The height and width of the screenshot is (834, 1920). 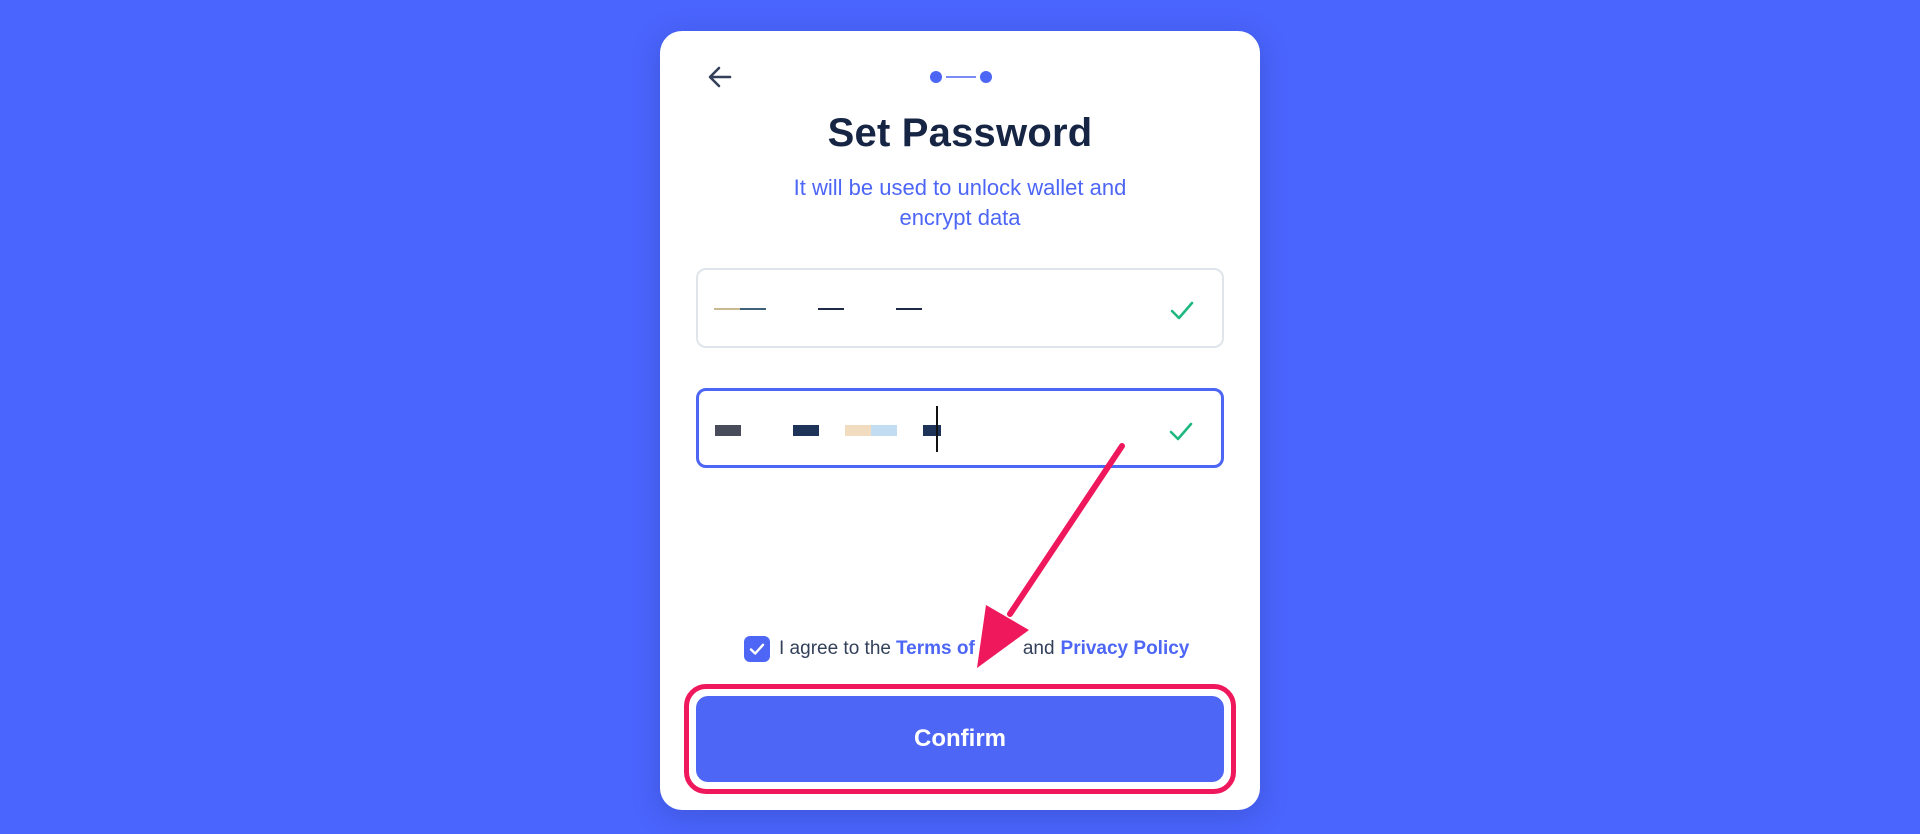 What do you see at coordinates (960, 308) in the screenshot?
I see `password-field` at bounding box center [960, 308].